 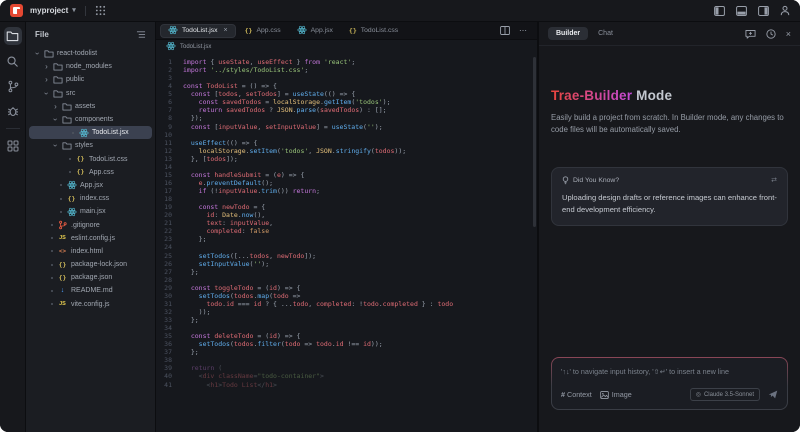 What do you see at coordinates (77, 54) in the screenshot?
I see `tree-item-label: react-todolist` at bounding box center [77, 54].